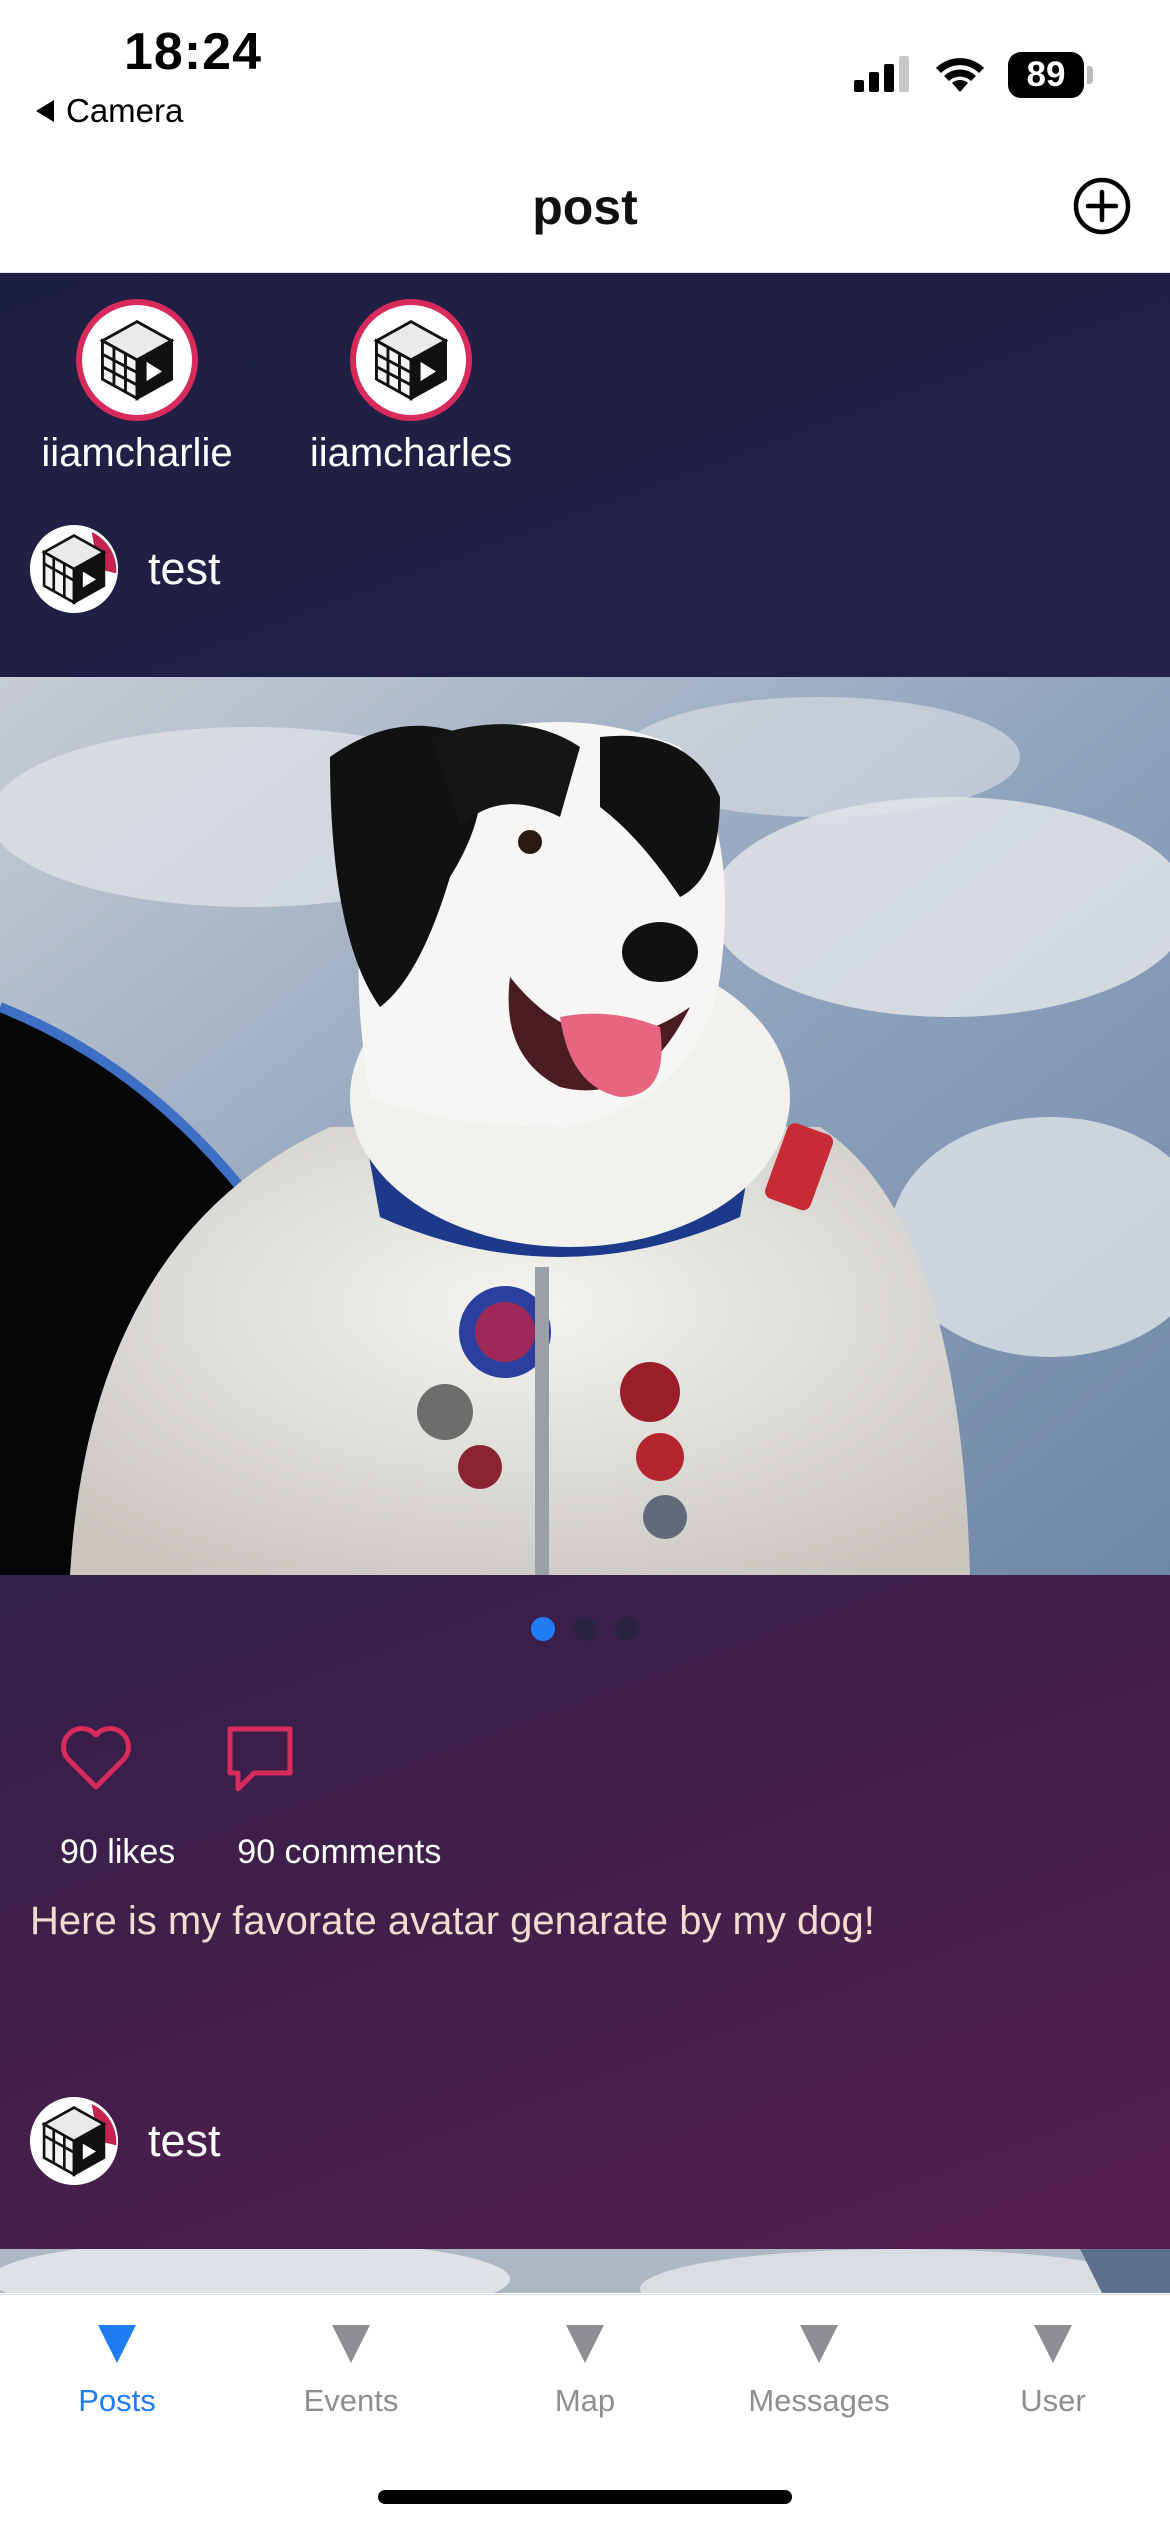 This screenshot has height=2533, width=1170. What do you see at coordinates (411, 453) in the screenshot?
I see `story-username: iiamcharles` at bounding box center [411, 453].